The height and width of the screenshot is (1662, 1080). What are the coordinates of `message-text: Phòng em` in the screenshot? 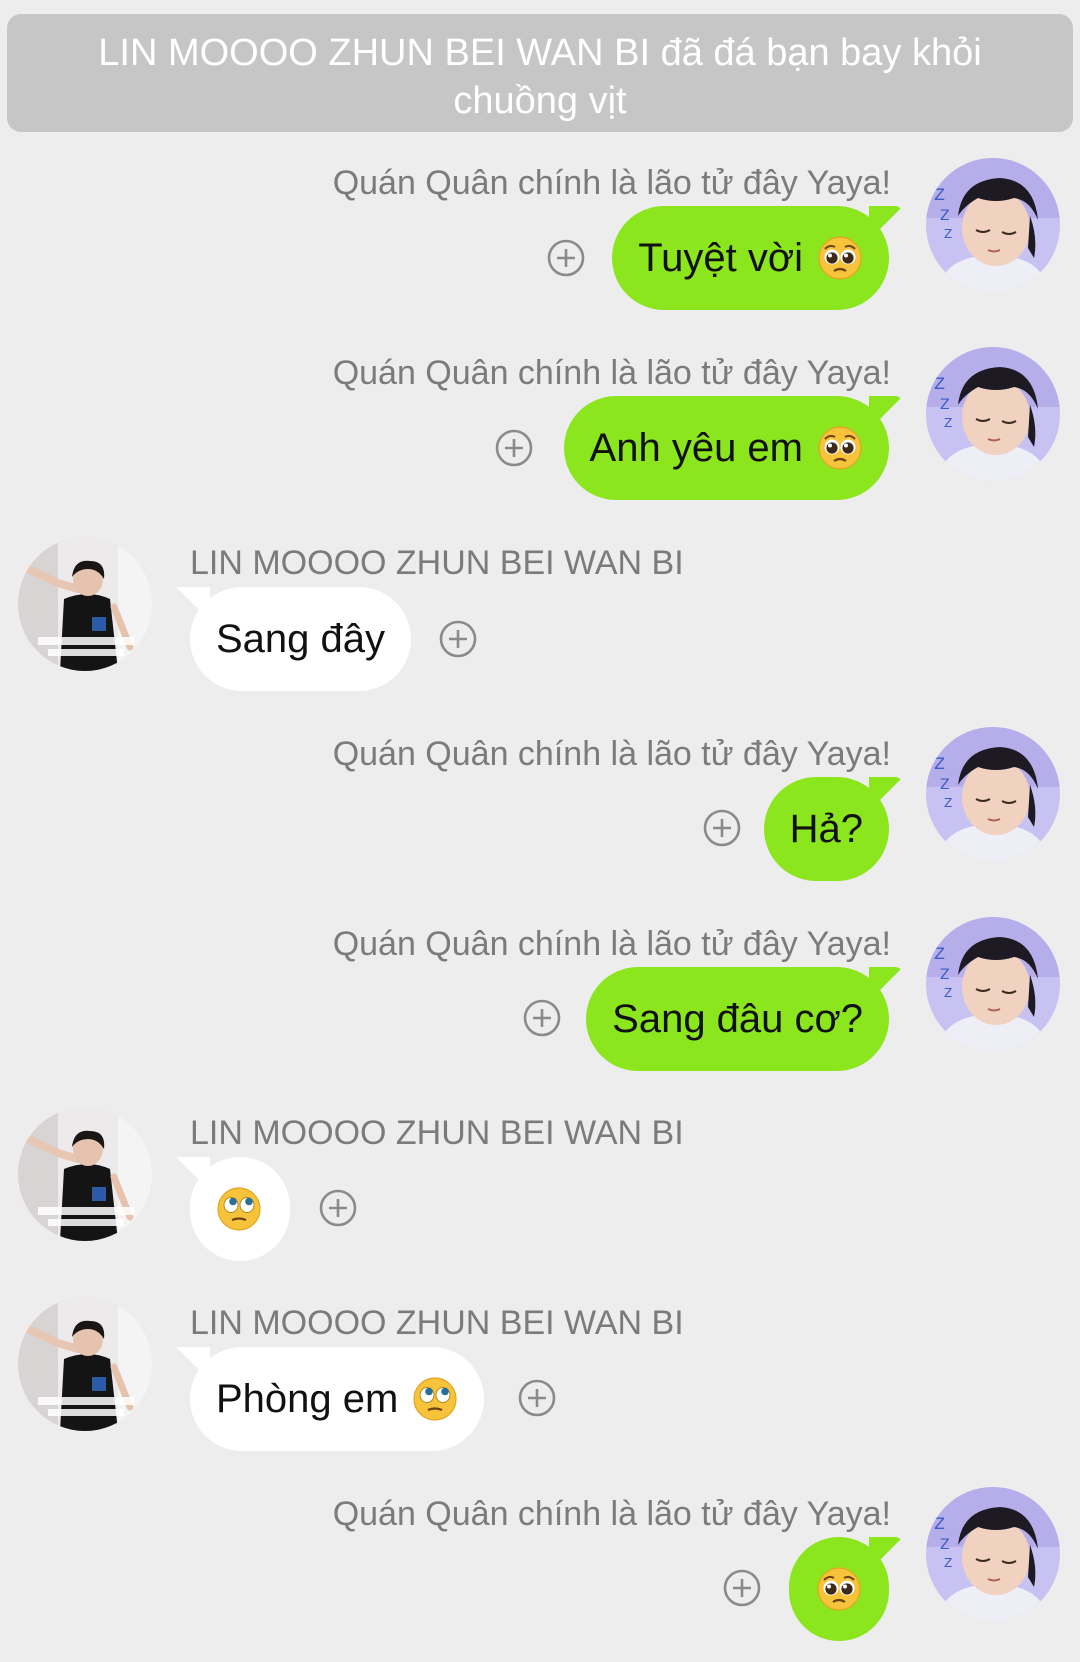 It's located at (307, 1398).